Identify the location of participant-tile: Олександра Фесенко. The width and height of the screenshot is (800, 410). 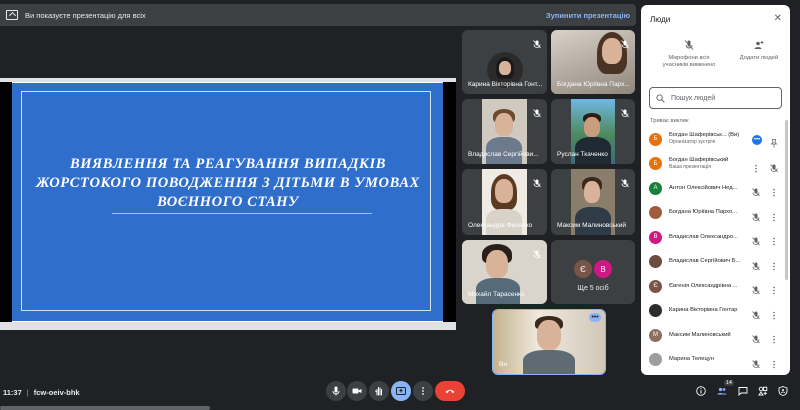
(504, 202).